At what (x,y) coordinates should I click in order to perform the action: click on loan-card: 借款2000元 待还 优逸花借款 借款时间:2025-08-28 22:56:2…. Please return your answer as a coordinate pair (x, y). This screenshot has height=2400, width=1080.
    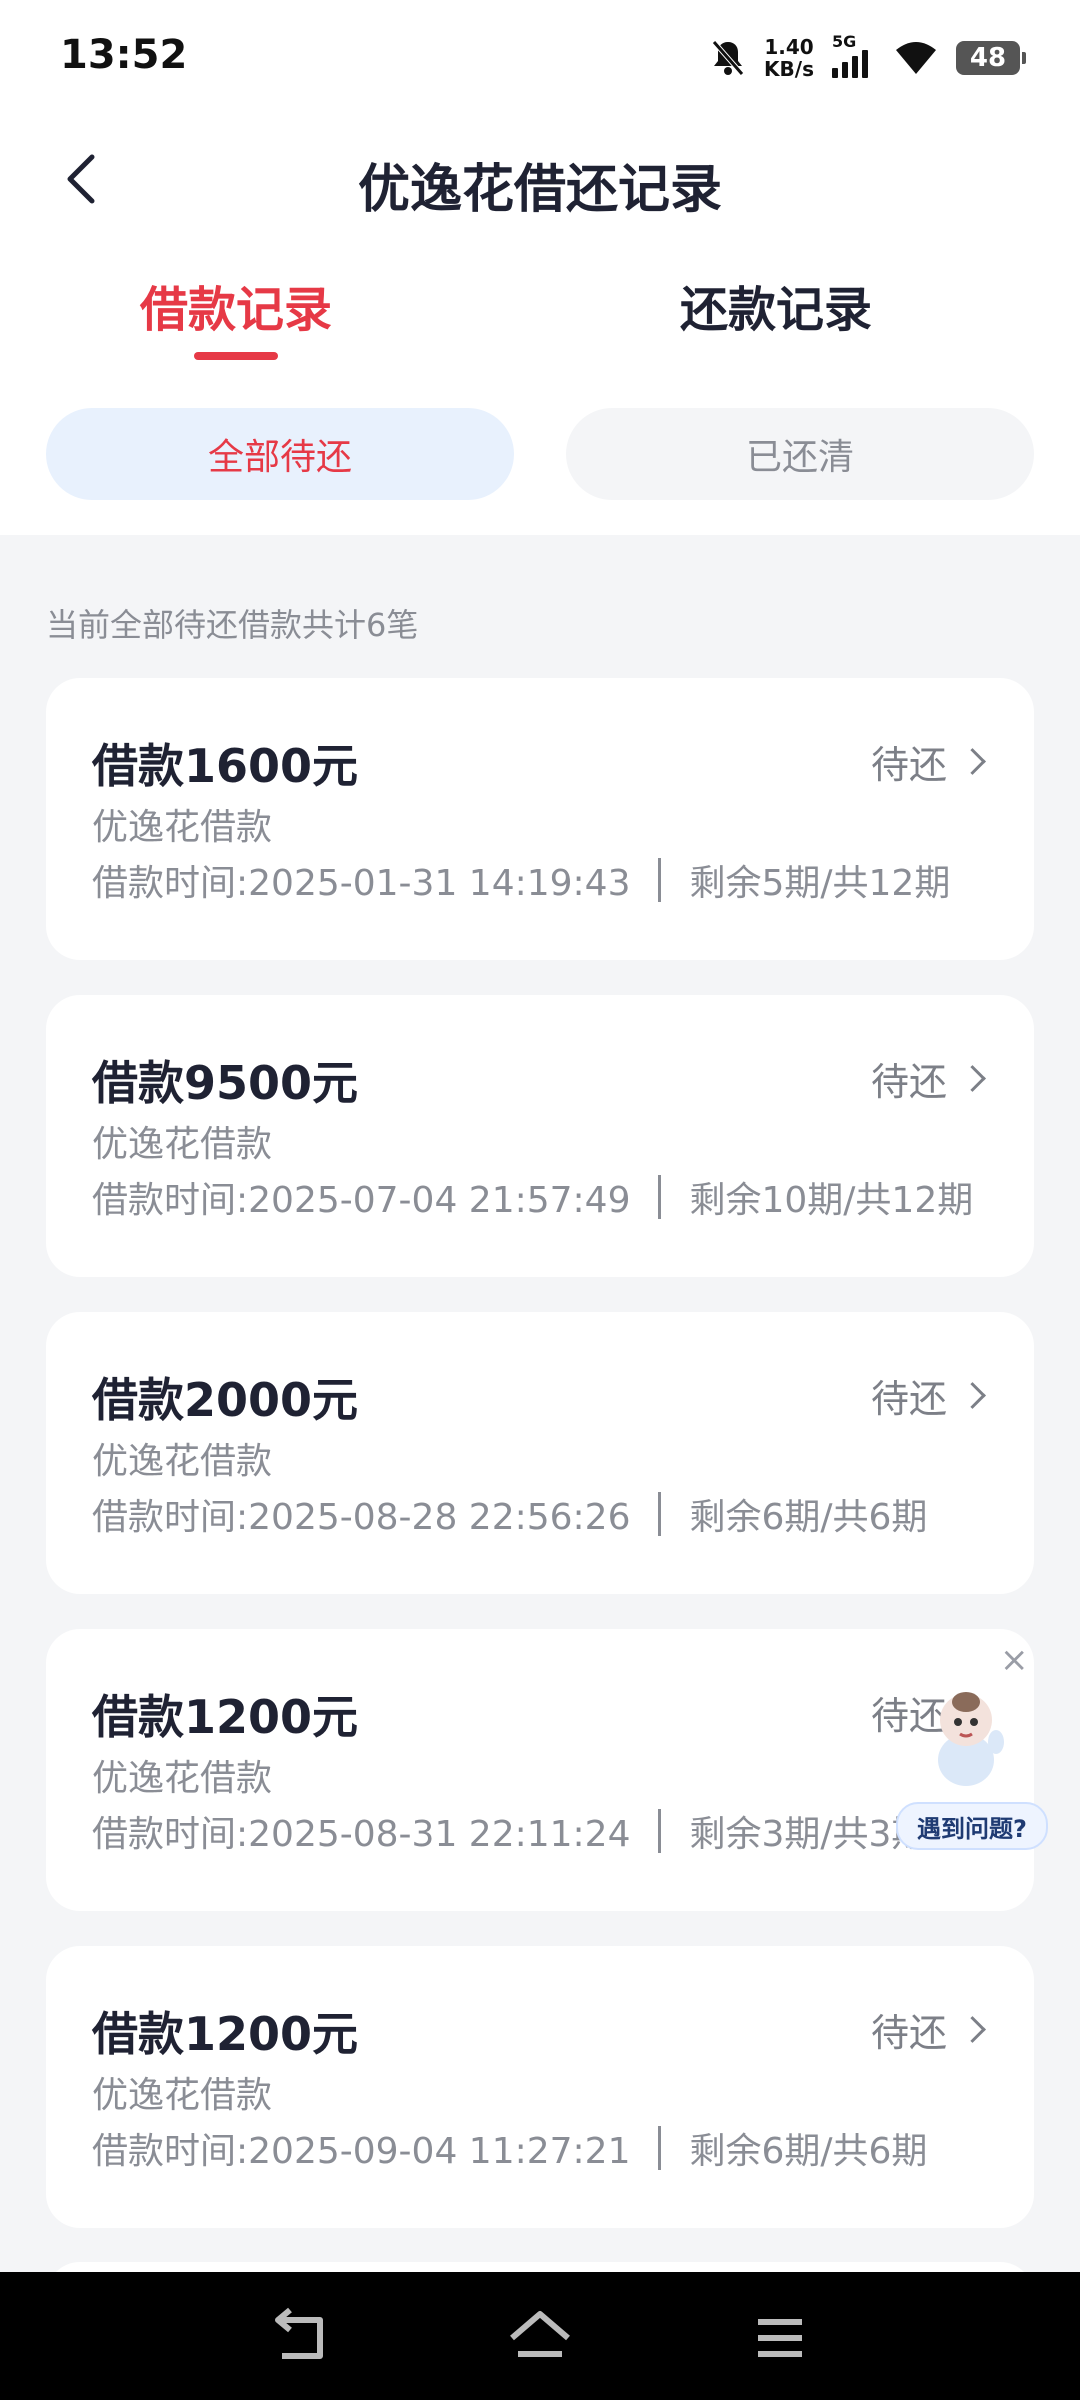
    Looking at the image, I should click on (540, 1453).